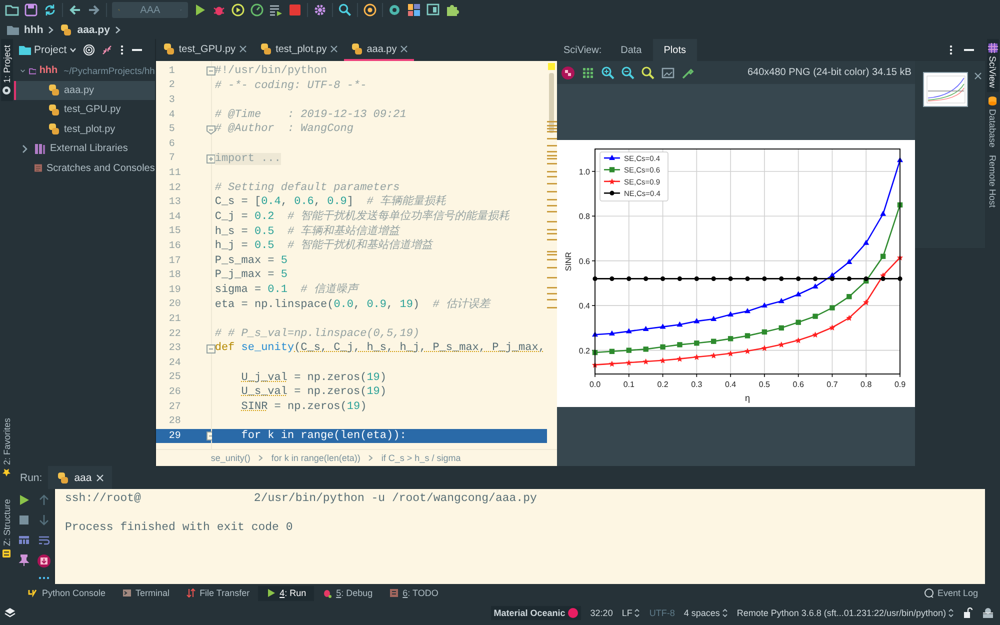 The width and height of the screenshot is (1000, 625). I want to click on breadcrumb-item: hhh, so click(34, 30).